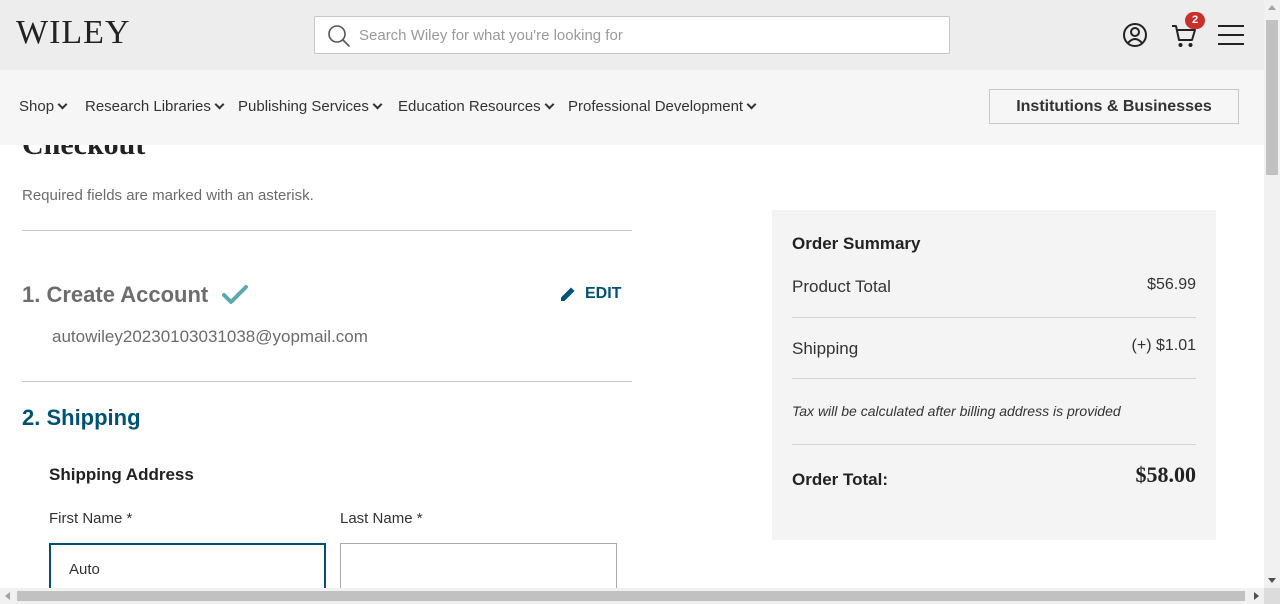 The width and height of the screenshot is (1280, 604). Describe the element at coordinates (1195, 20) in the screenshot. I see `cart-count-badge: 2` at that location.